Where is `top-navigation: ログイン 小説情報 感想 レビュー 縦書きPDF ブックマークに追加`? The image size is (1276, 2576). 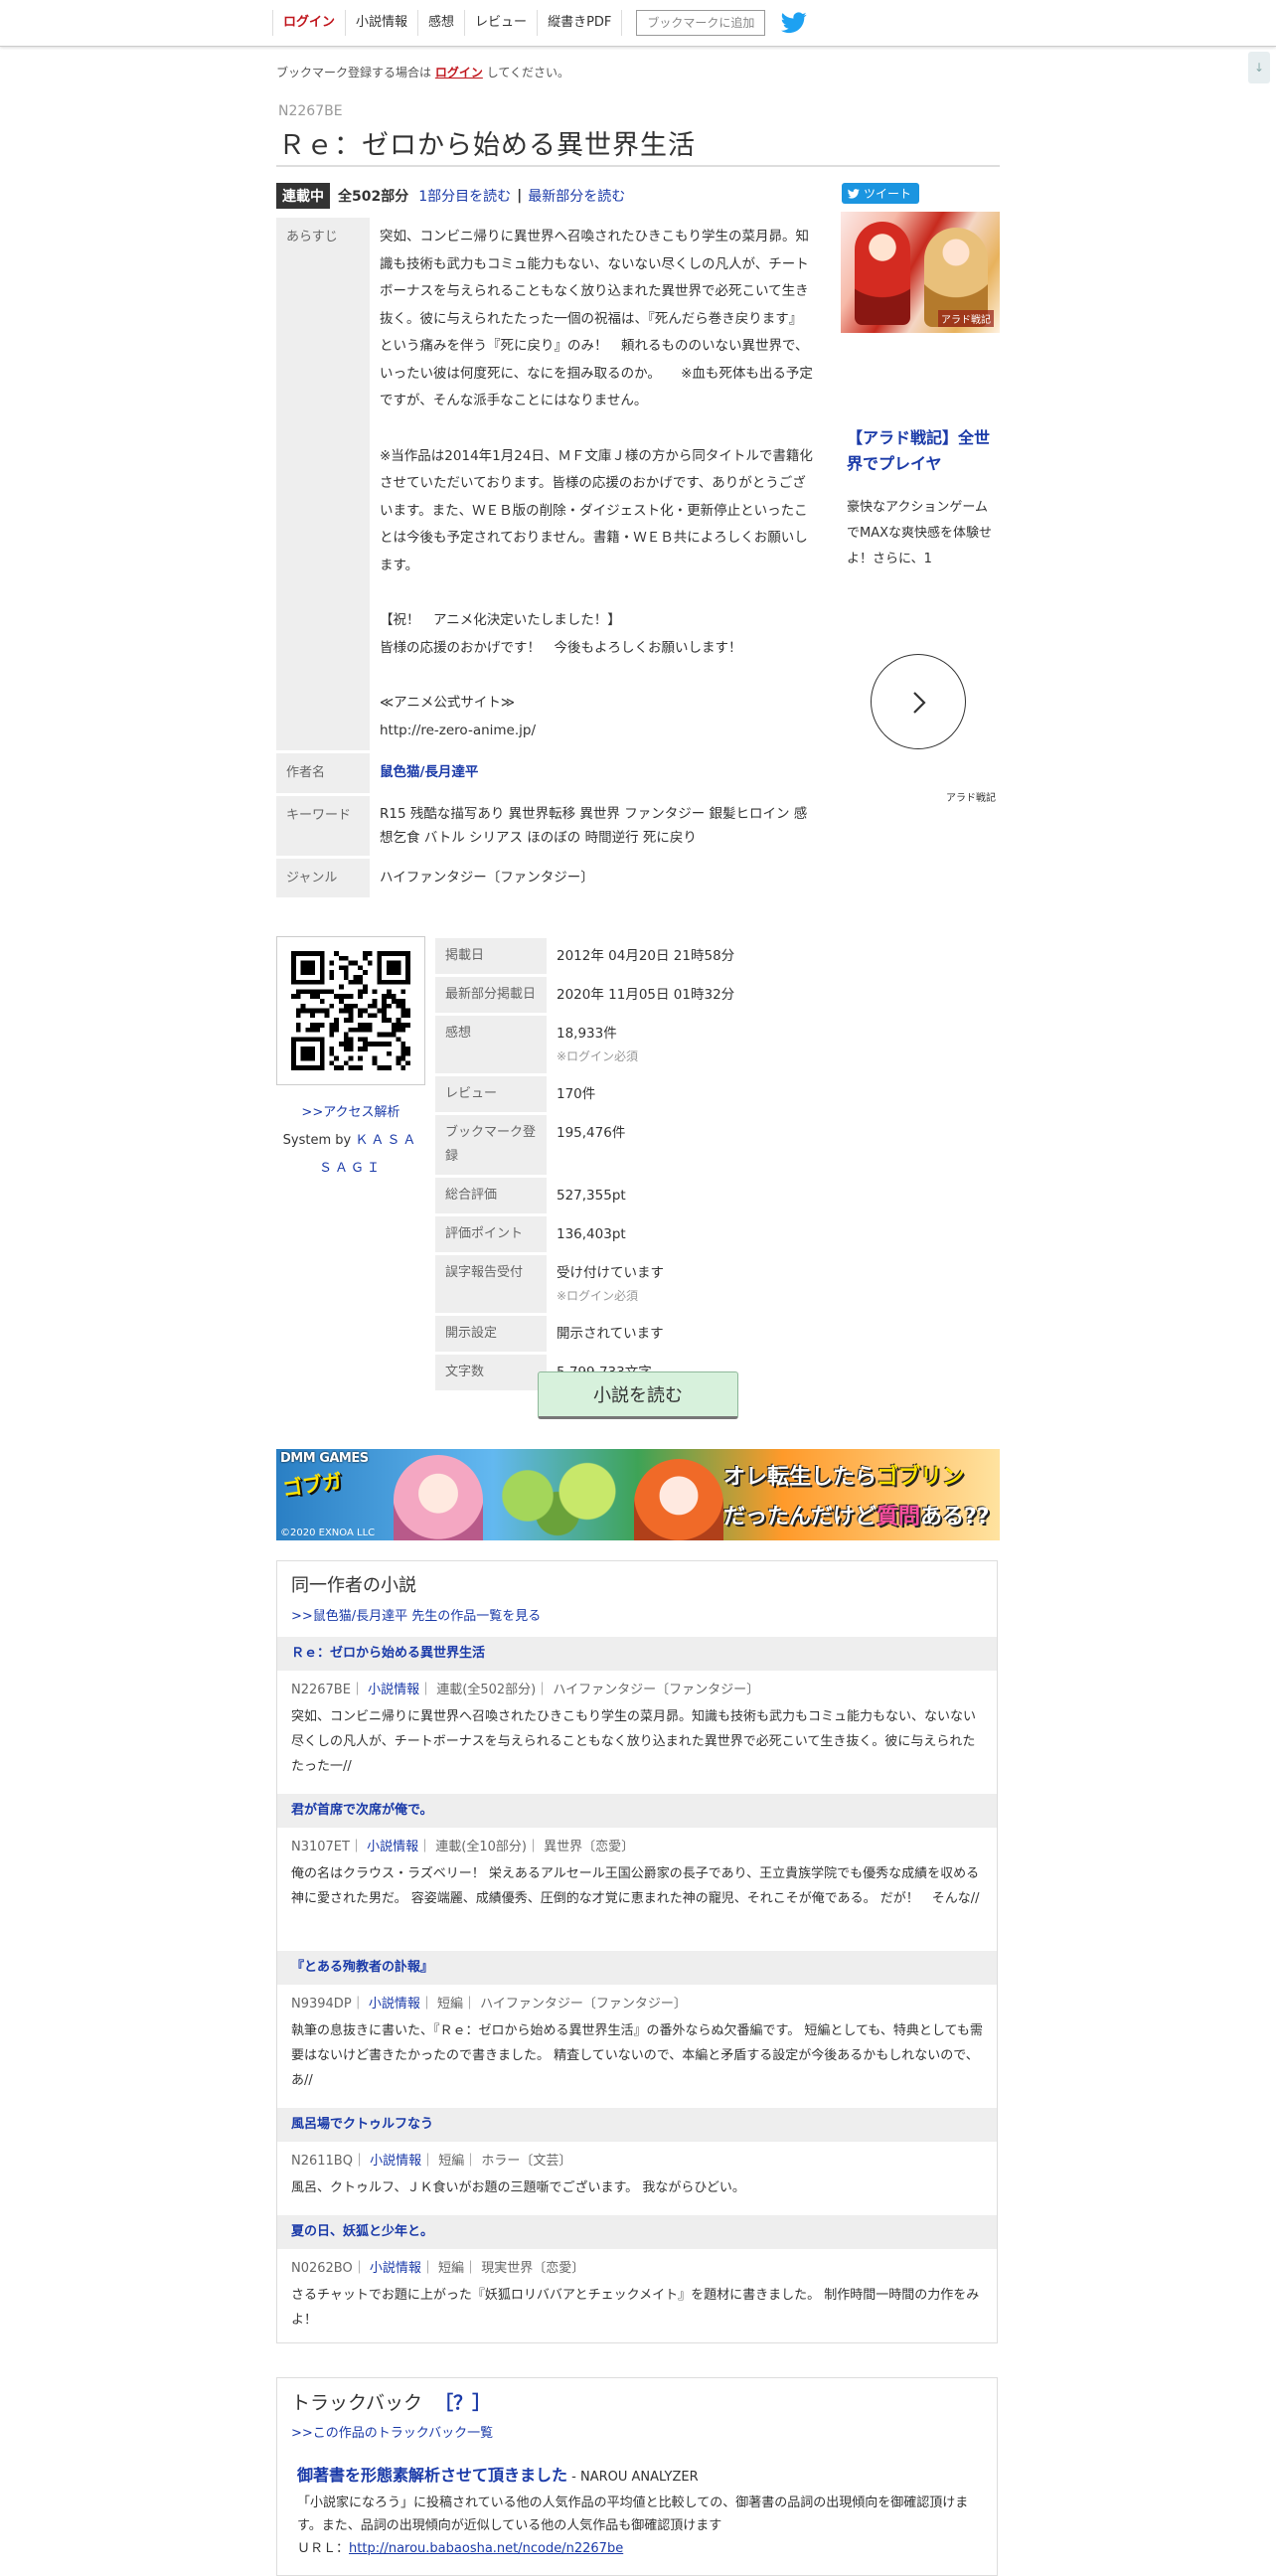
top-navigation: ログイン 小説情報 感想 レビュー 縦書きPDF ブックマークに追加 is located at coordinates (638, 23).